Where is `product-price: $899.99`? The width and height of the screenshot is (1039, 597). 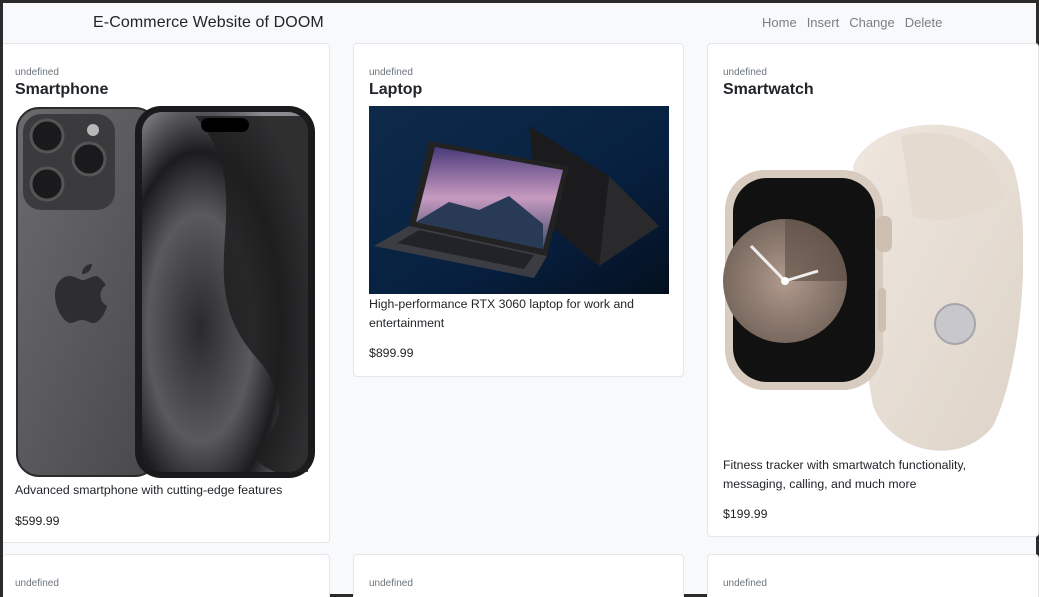 product-price: $899.99 is located at coordinates (391, 353).